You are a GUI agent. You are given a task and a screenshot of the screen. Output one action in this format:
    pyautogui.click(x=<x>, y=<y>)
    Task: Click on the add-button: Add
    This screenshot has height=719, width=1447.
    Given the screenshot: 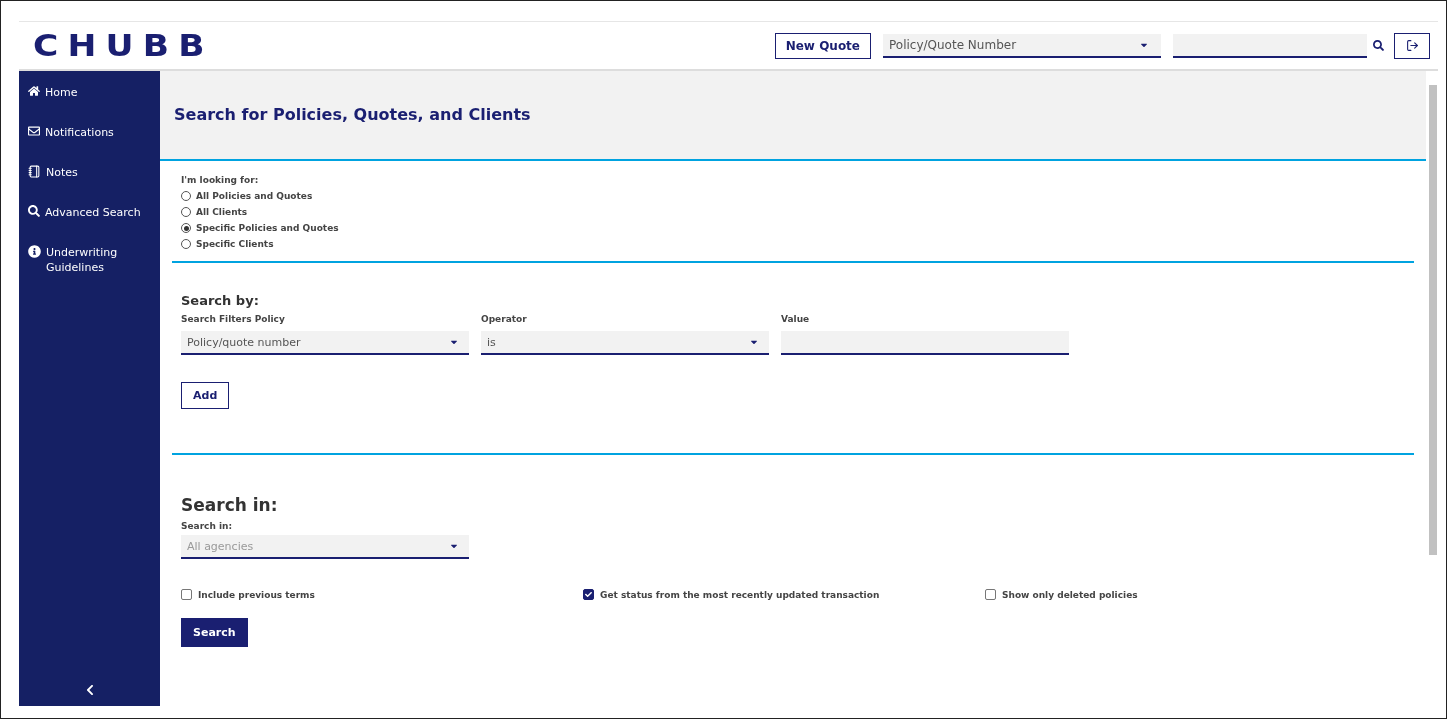 What is the action you would take?
    pyautogui.click(x=205, y=395)
    